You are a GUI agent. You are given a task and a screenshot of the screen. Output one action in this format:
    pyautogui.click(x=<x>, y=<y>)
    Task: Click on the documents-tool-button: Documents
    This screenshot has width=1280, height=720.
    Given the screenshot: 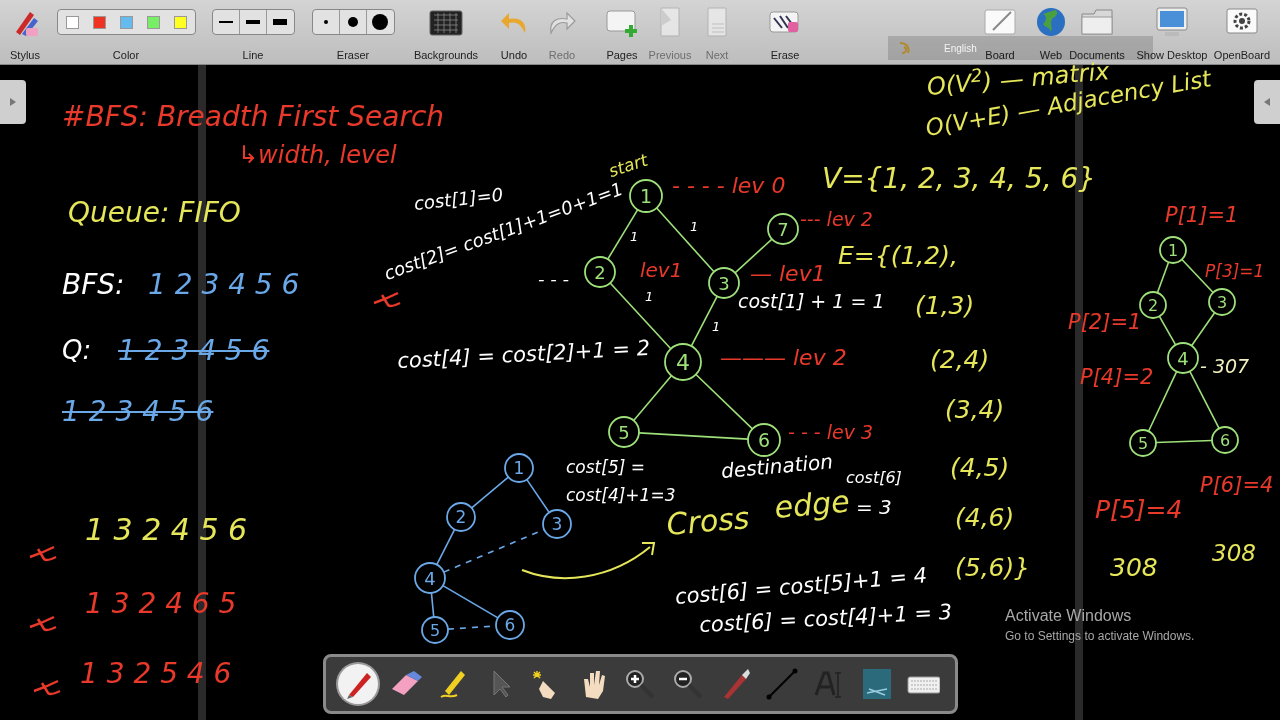 What is the action you would take?
    pyautogui.click(x=1097, y=33)
    